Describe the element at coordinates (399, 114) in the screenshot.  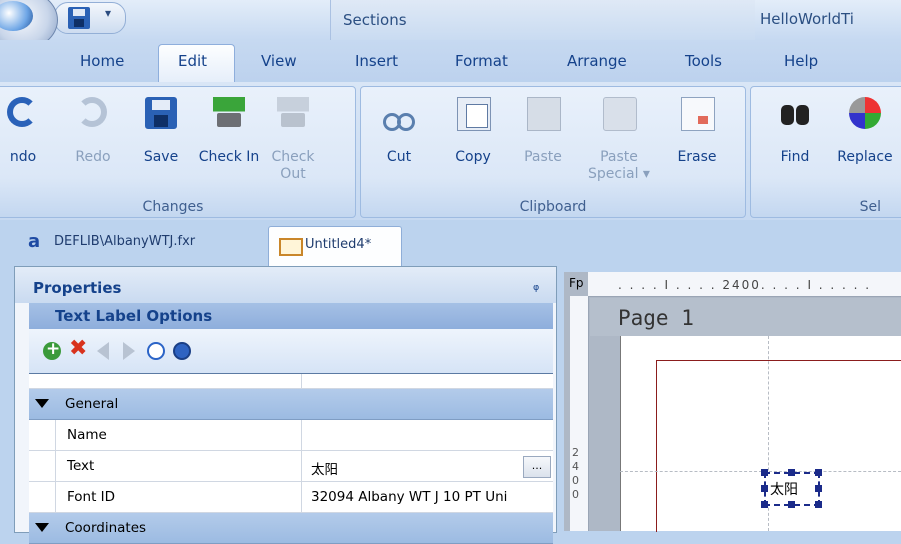
I see `scissors-icon` at that location.